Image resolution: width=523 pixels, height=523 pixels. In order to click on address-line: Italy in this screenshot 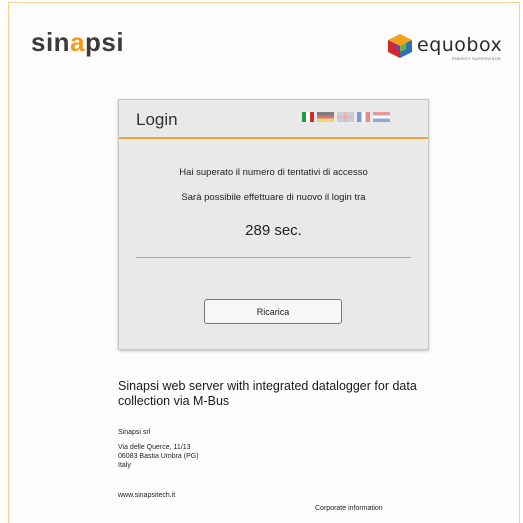, I will do `click(124, 465)`.